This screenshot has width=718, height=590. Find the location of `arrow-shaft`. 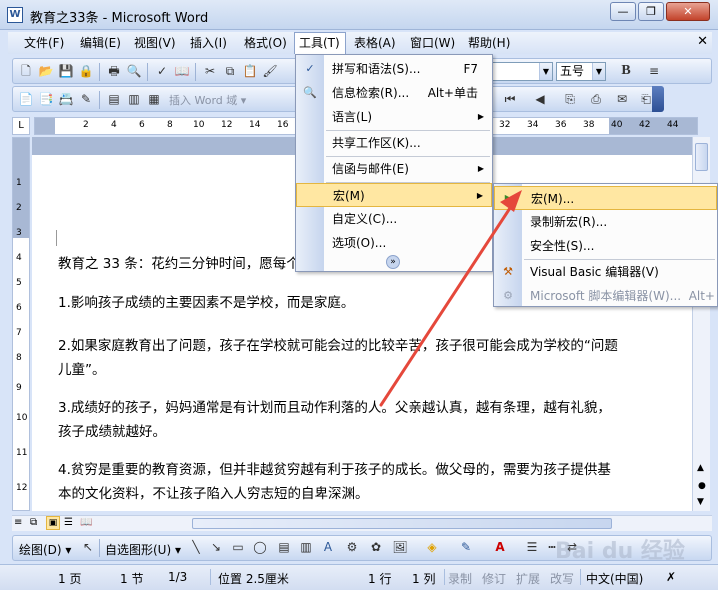

arrow-shaft is located at coordinates (446, 305).